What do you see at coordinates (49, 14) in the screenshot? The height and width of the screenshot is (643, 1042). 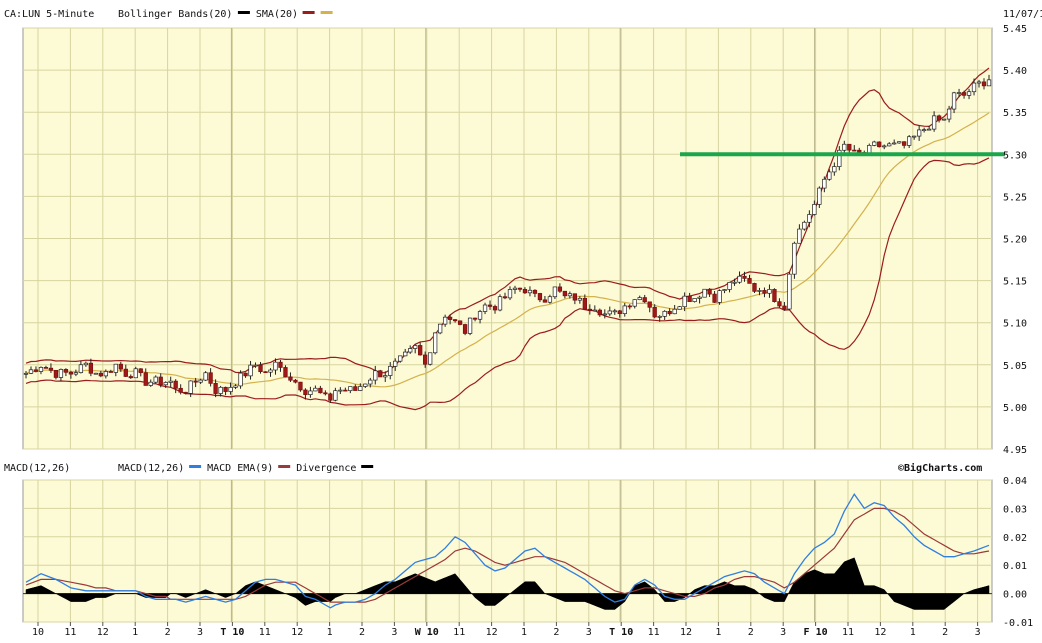 I see `price-title: CA:LUN 5-Minute` at bounding box center [49, 14].